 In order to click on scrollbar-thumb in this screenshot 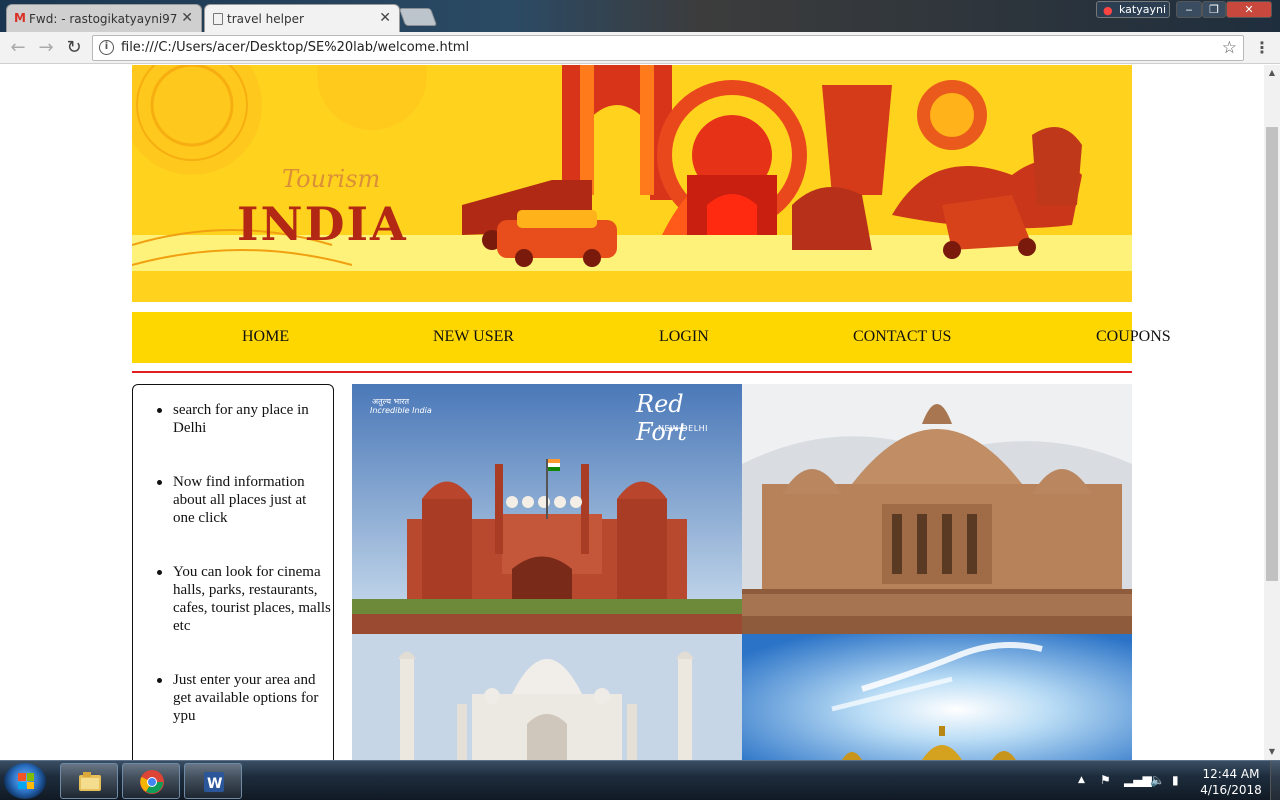, I will do `click(1272, 354)`.